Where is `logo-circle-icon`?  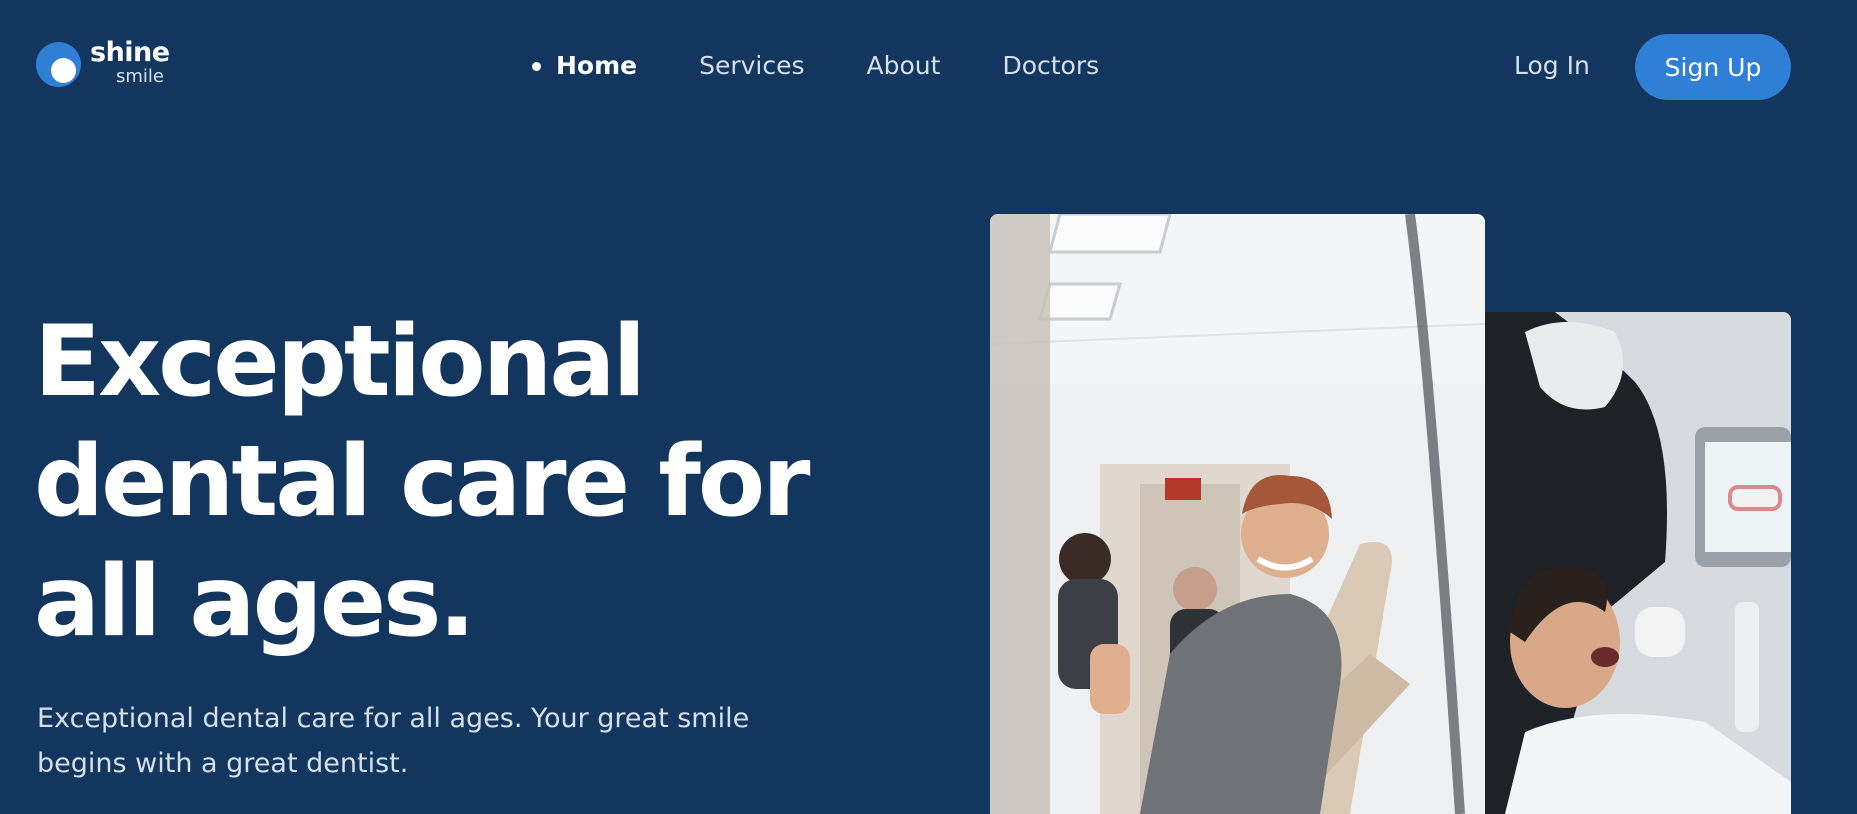 logo-circle-icon is located at coordinates (58, 64).